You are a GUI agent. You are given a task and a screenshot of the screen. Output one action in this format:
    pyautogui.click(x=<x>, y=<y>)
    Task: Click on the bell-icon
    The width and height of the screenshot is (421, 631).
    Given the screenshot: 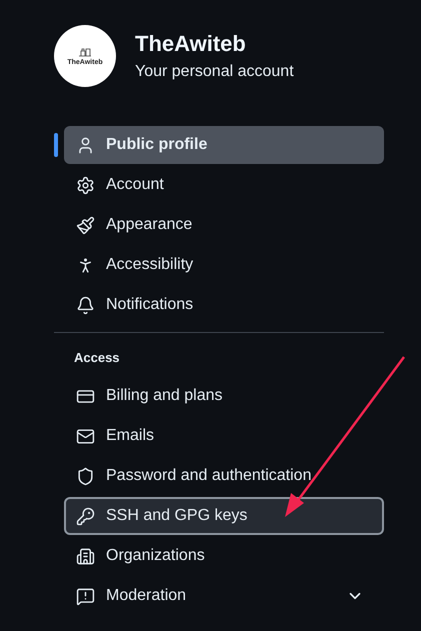 What is the action you would take?
    pyautogui.click(x=85, y=305)
    